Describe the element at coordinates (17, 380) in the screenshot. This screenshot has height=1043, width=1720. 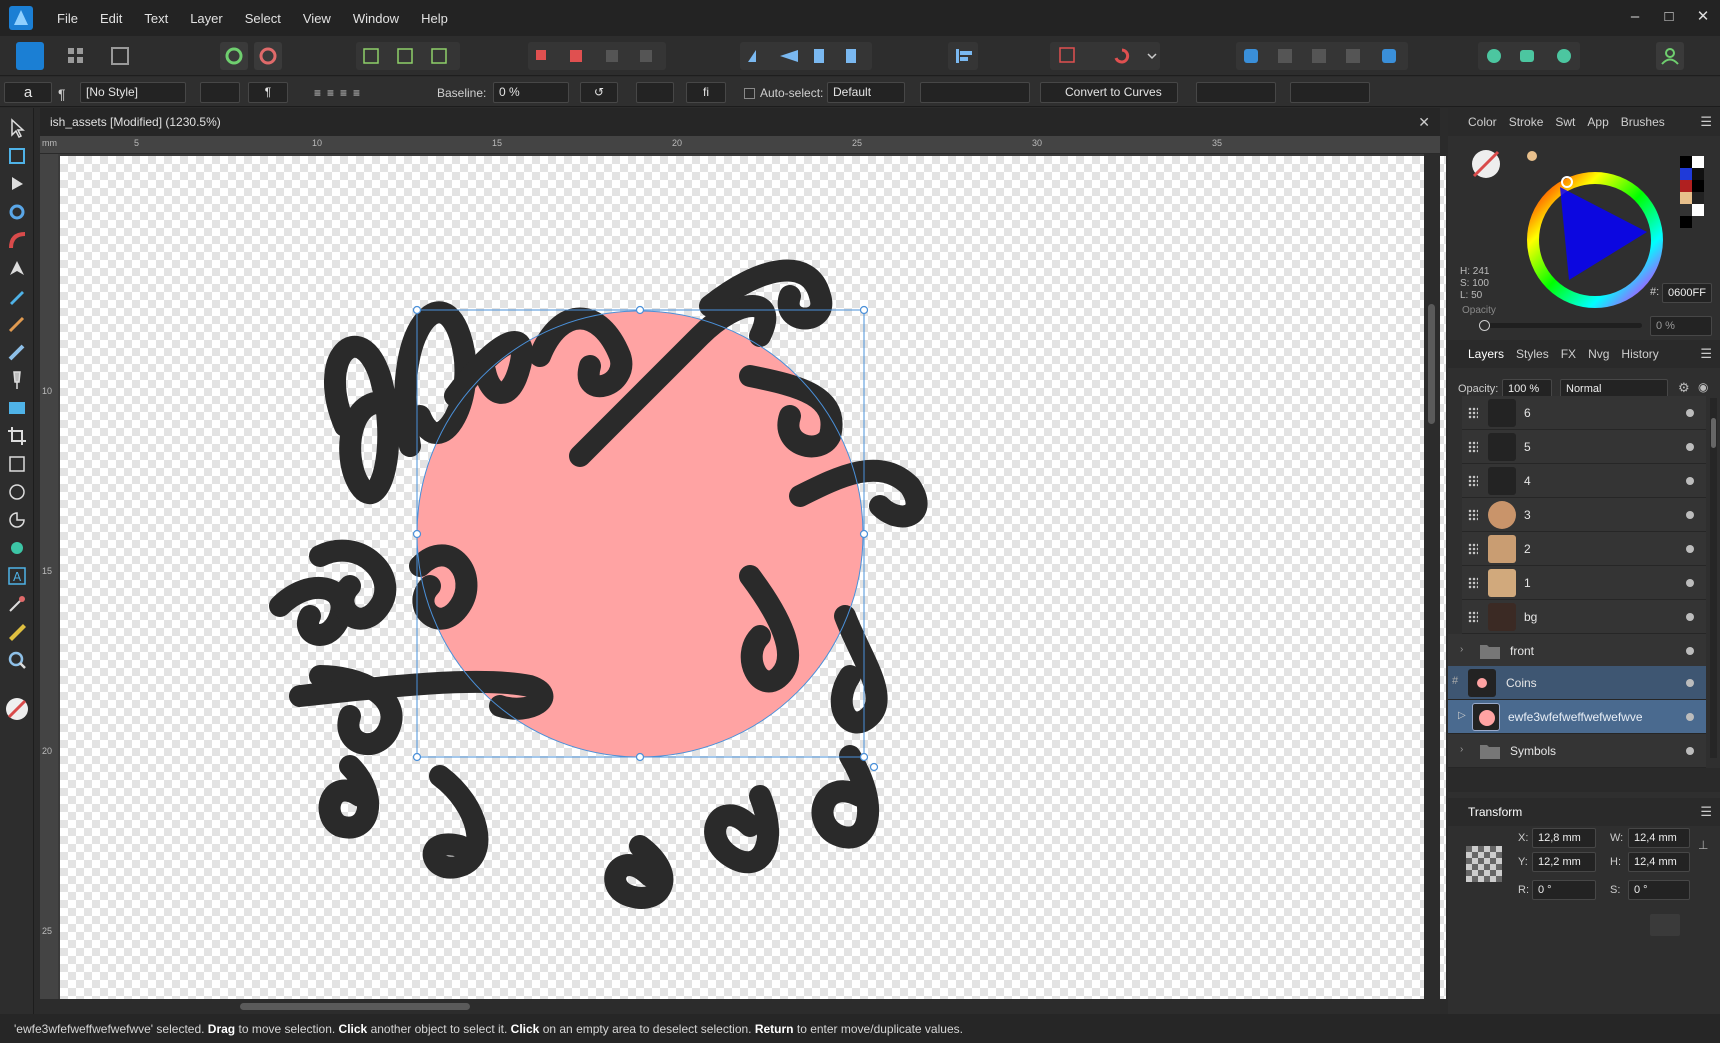
I see `transparency-tool-icon` at that location.